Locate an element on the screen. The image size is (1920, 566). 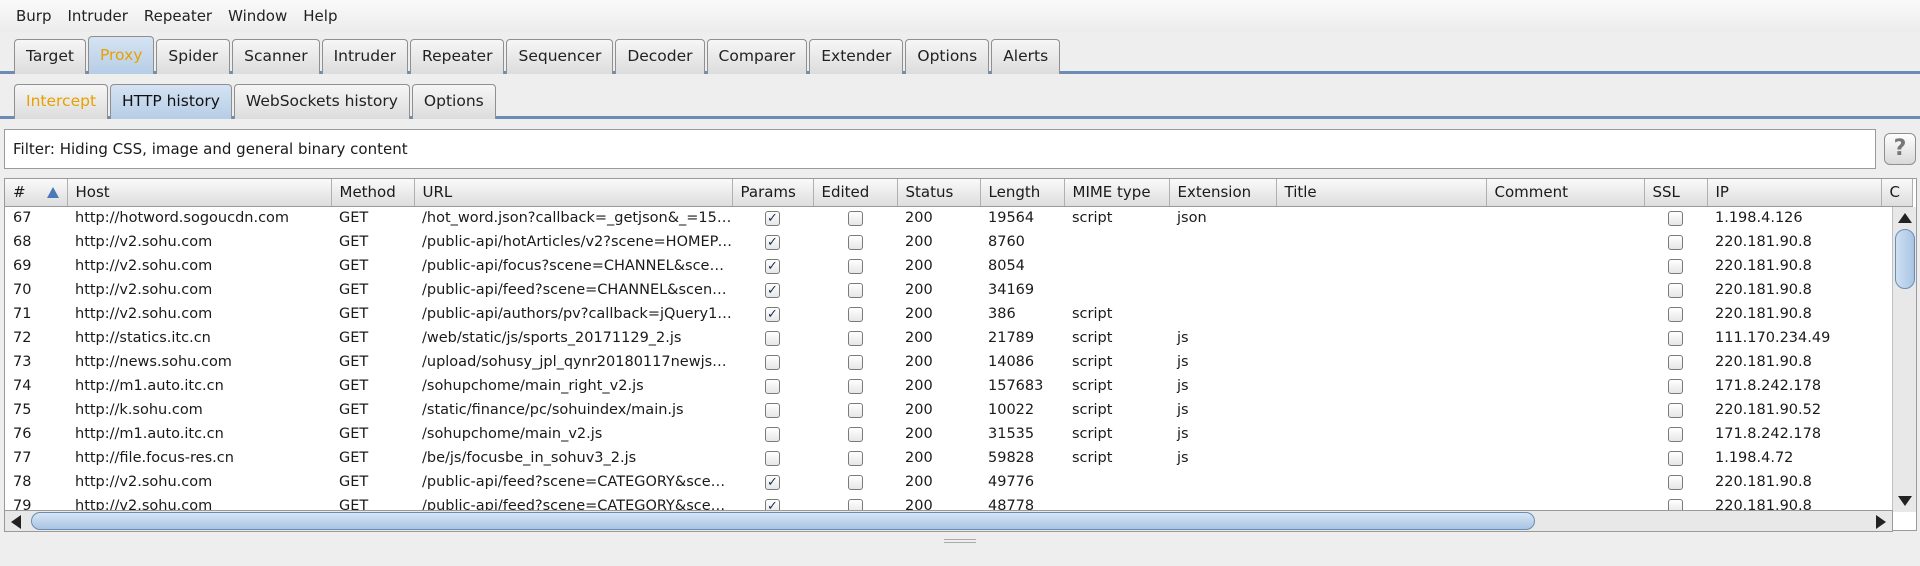
menu-window: Window is located at coordinates (257, 16).